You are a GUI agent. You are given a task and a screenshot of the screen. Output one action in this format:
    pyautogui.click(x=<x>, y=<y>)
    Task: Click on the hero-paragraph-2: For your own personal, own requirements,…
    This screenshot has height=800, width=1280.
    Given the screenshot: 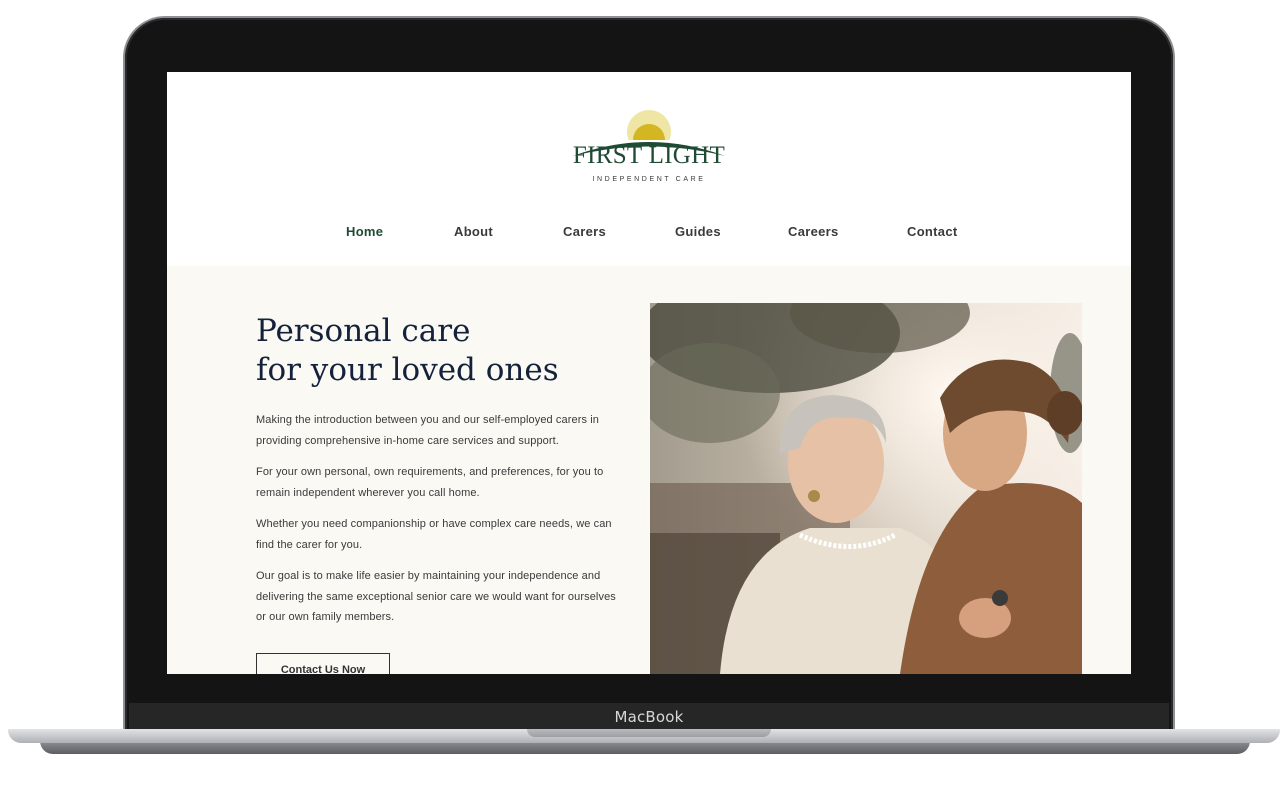 What is the action you would take?
    pyautogui.click(x=456, y=482)
    